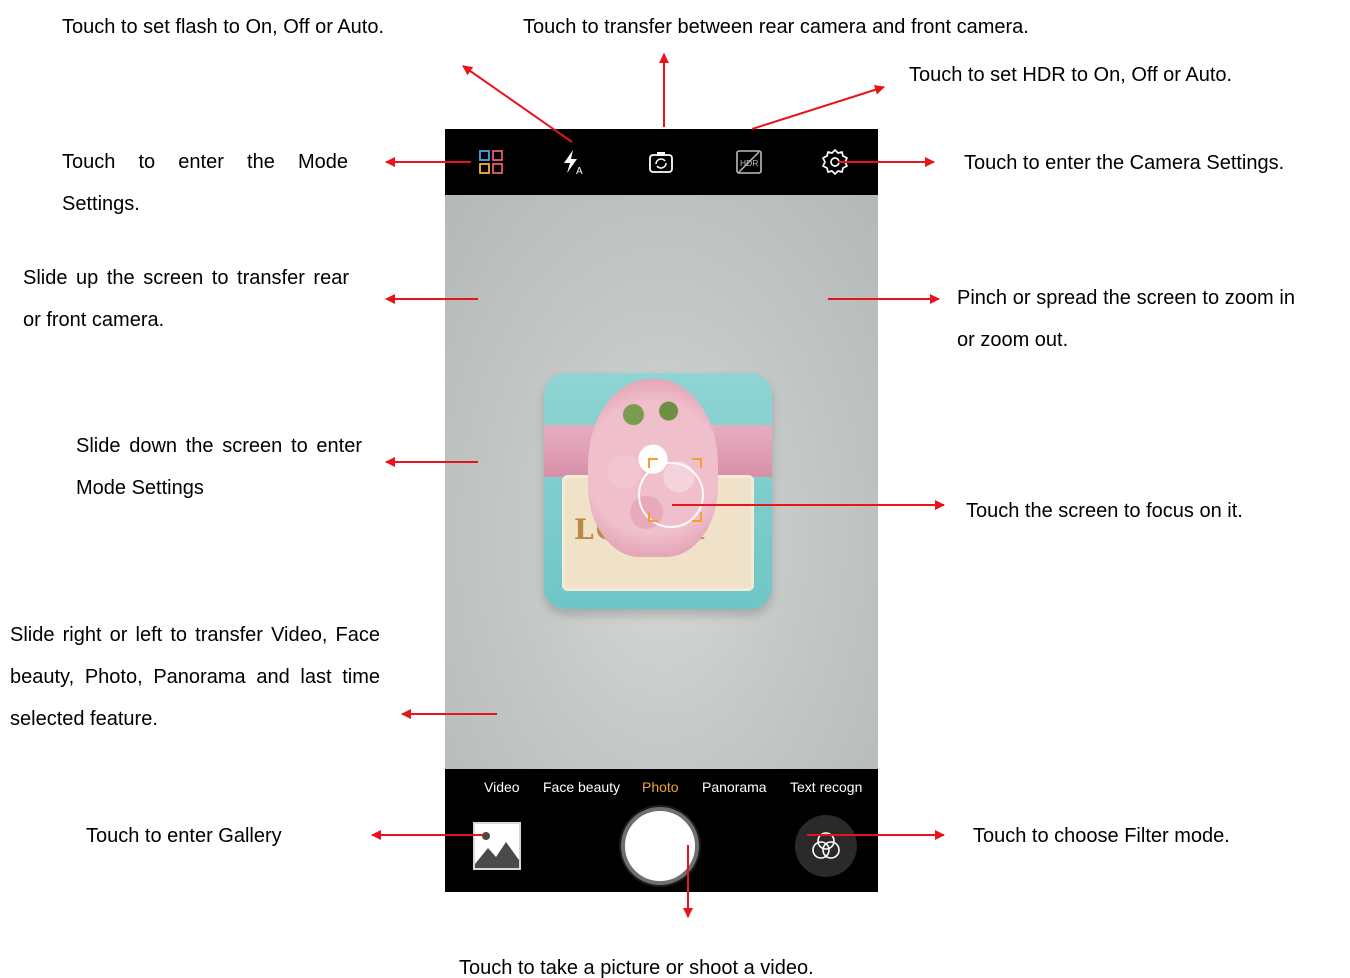 This screenshot has width=1350, height=978. What do you see at coordinates (205, 183) in the screenshot?
I see `mode-settings-annotation: Touch to enter the Mode Settings.` at bounding box center [205, 183].